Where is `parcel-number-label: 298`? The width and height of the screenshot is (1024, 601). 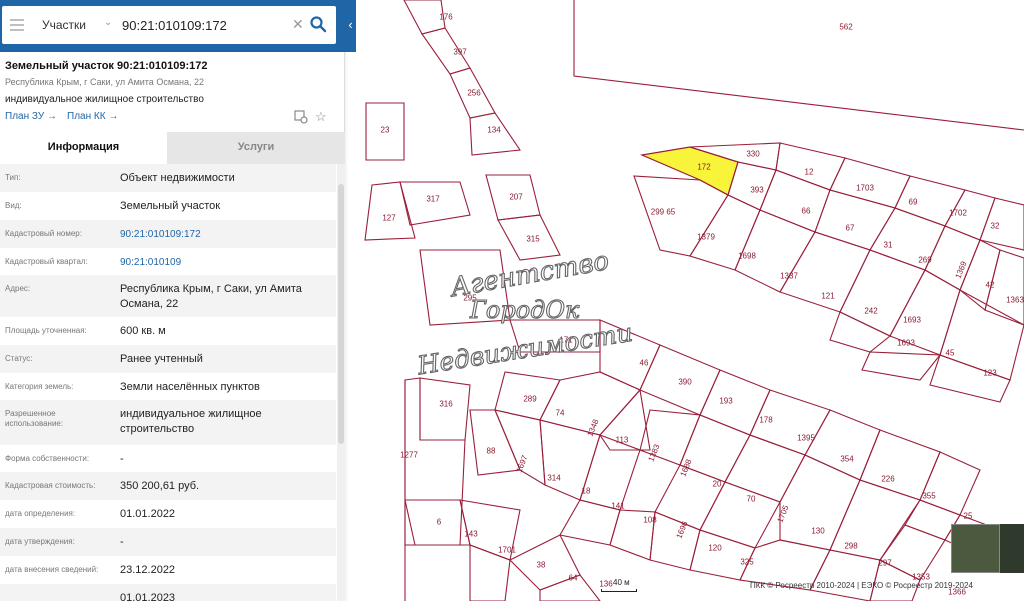 parcel-number-label: 298 is located at coordinates (851, 546).